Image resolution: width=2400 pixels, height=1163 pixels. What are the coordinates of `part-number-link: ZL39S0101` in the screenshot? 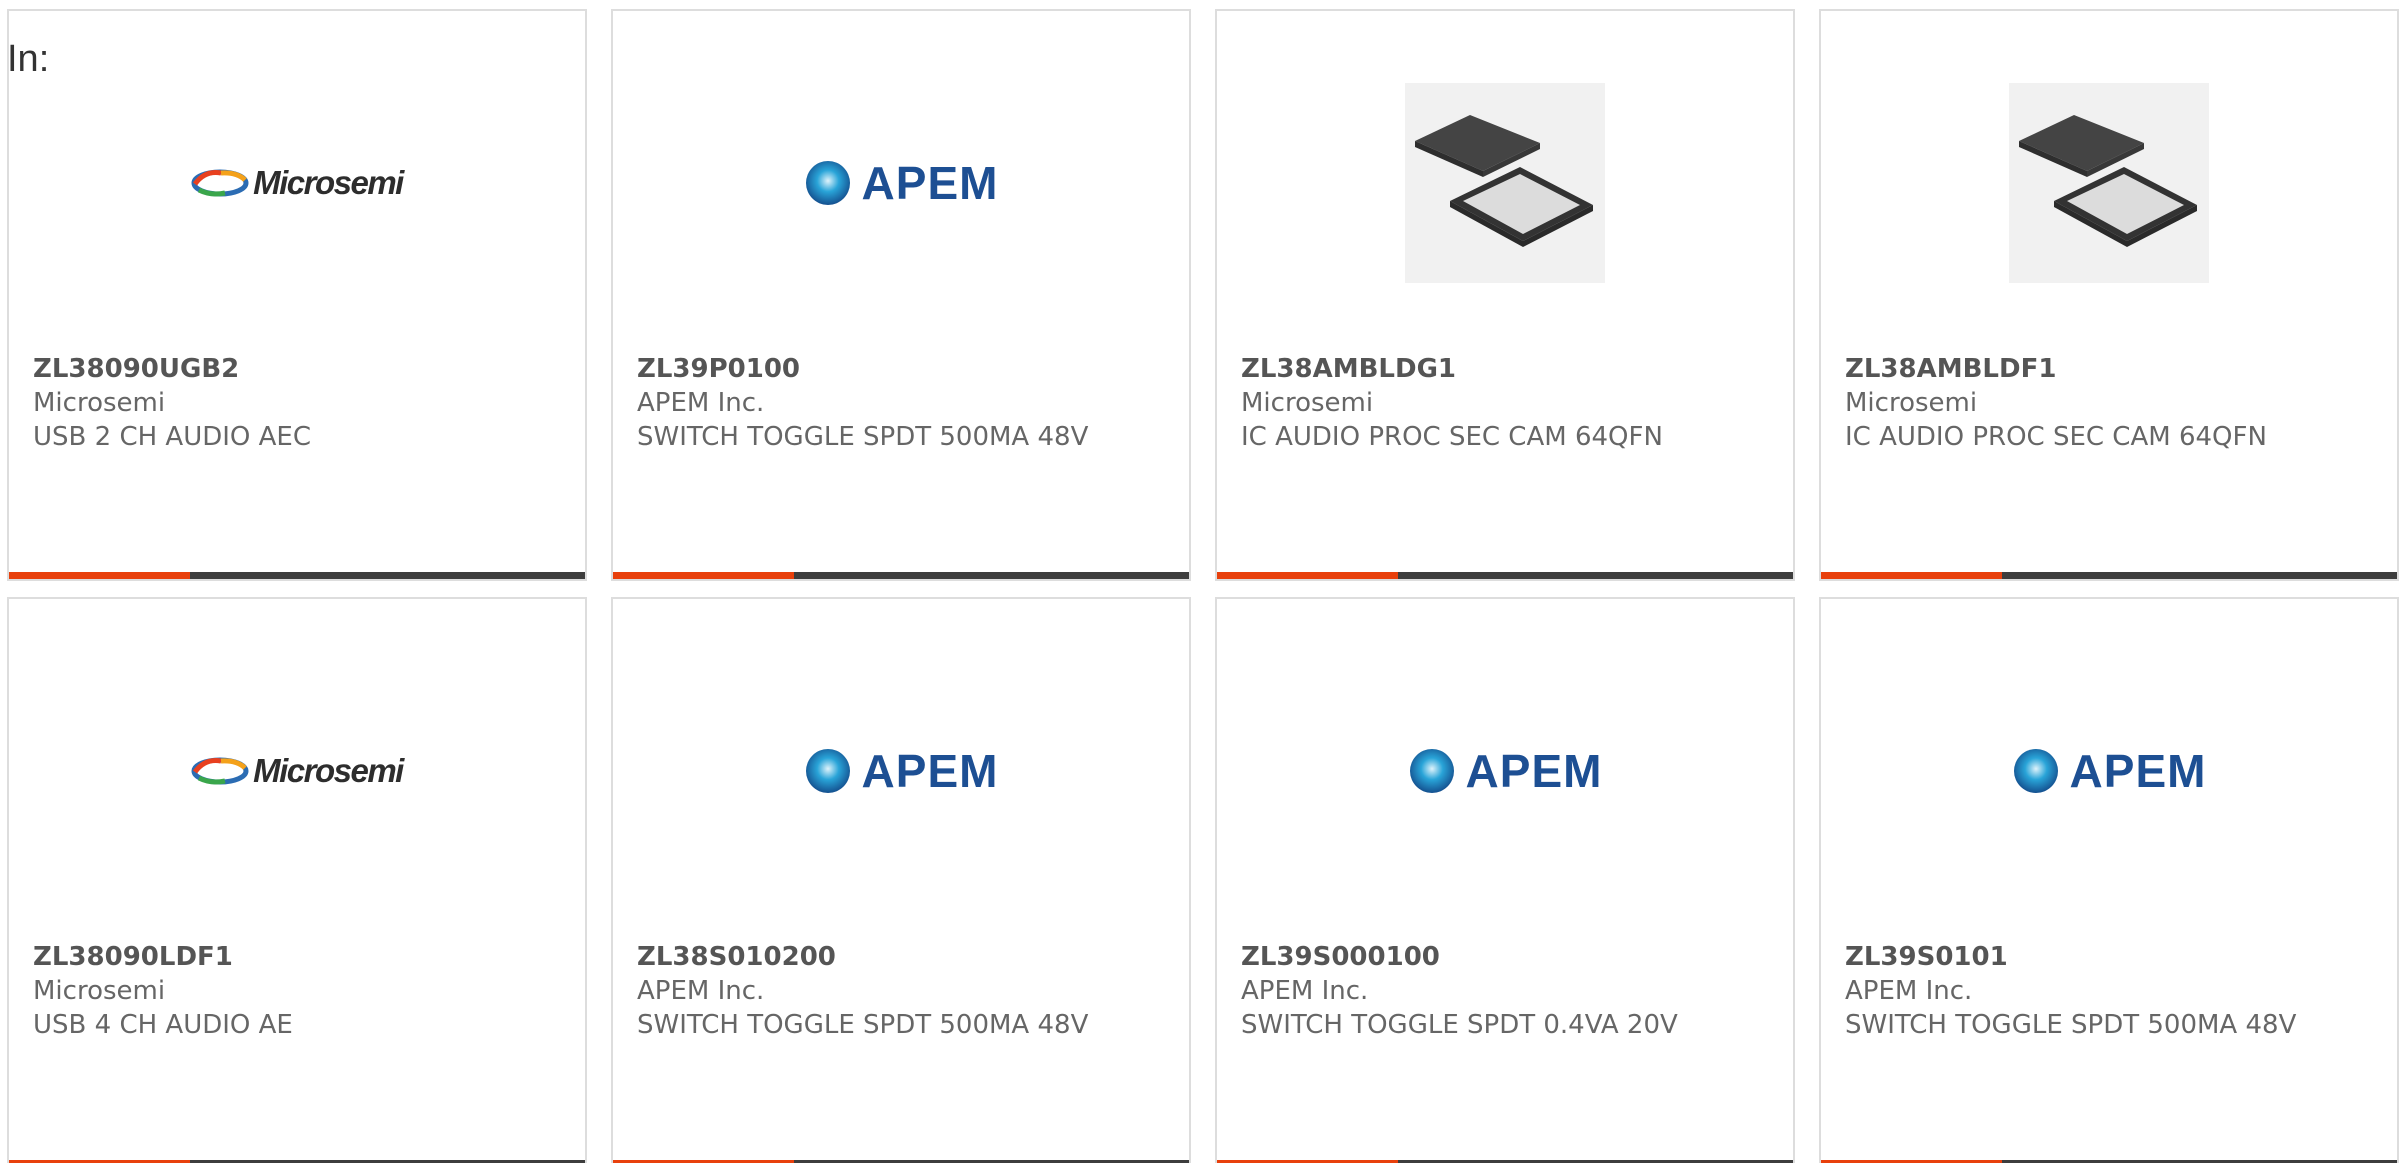 It's located at (2111, 957).